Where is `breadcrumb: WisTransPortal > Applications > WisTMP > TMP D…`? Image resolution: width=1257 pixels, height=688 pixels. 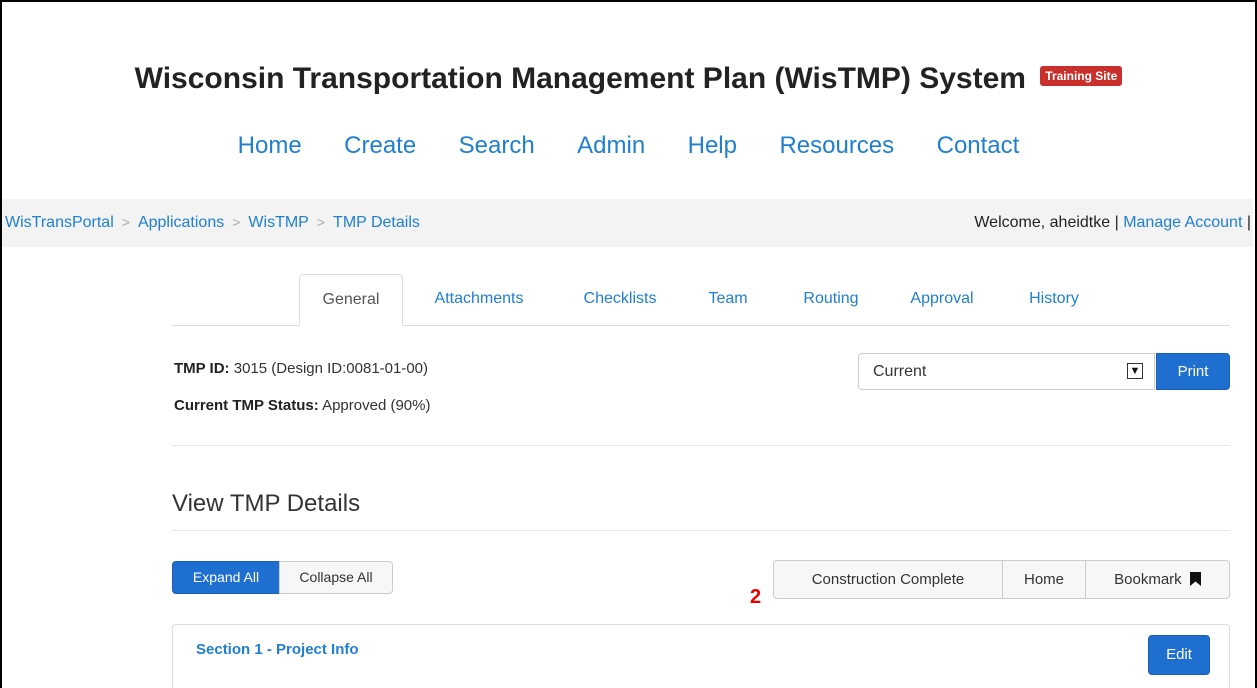
breadcrumb: WisTransPortal > Applications > WisTMP > TMP D… is located at coordinates (212, 223).